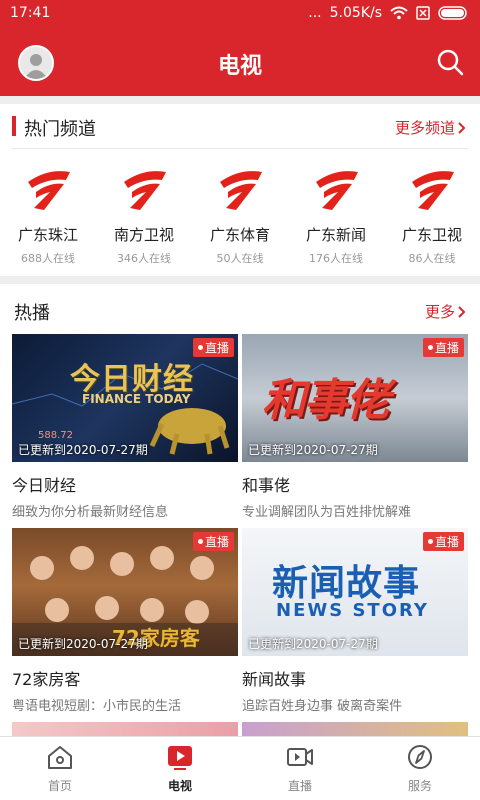 The image size is (480, 800). I want to click on channel-name: 广东体育, so click(239, 235).